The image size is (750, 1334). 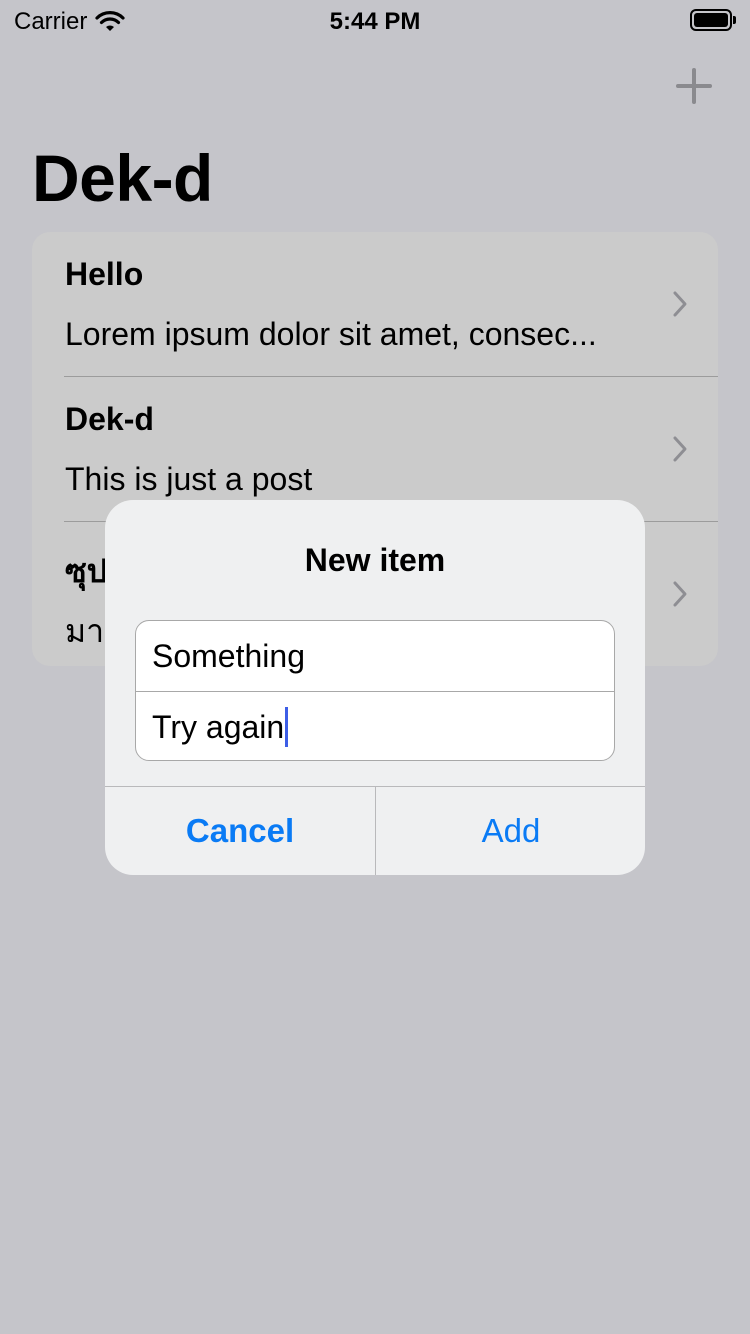 I want to click on battery-icon, so click(x=713, y=20).